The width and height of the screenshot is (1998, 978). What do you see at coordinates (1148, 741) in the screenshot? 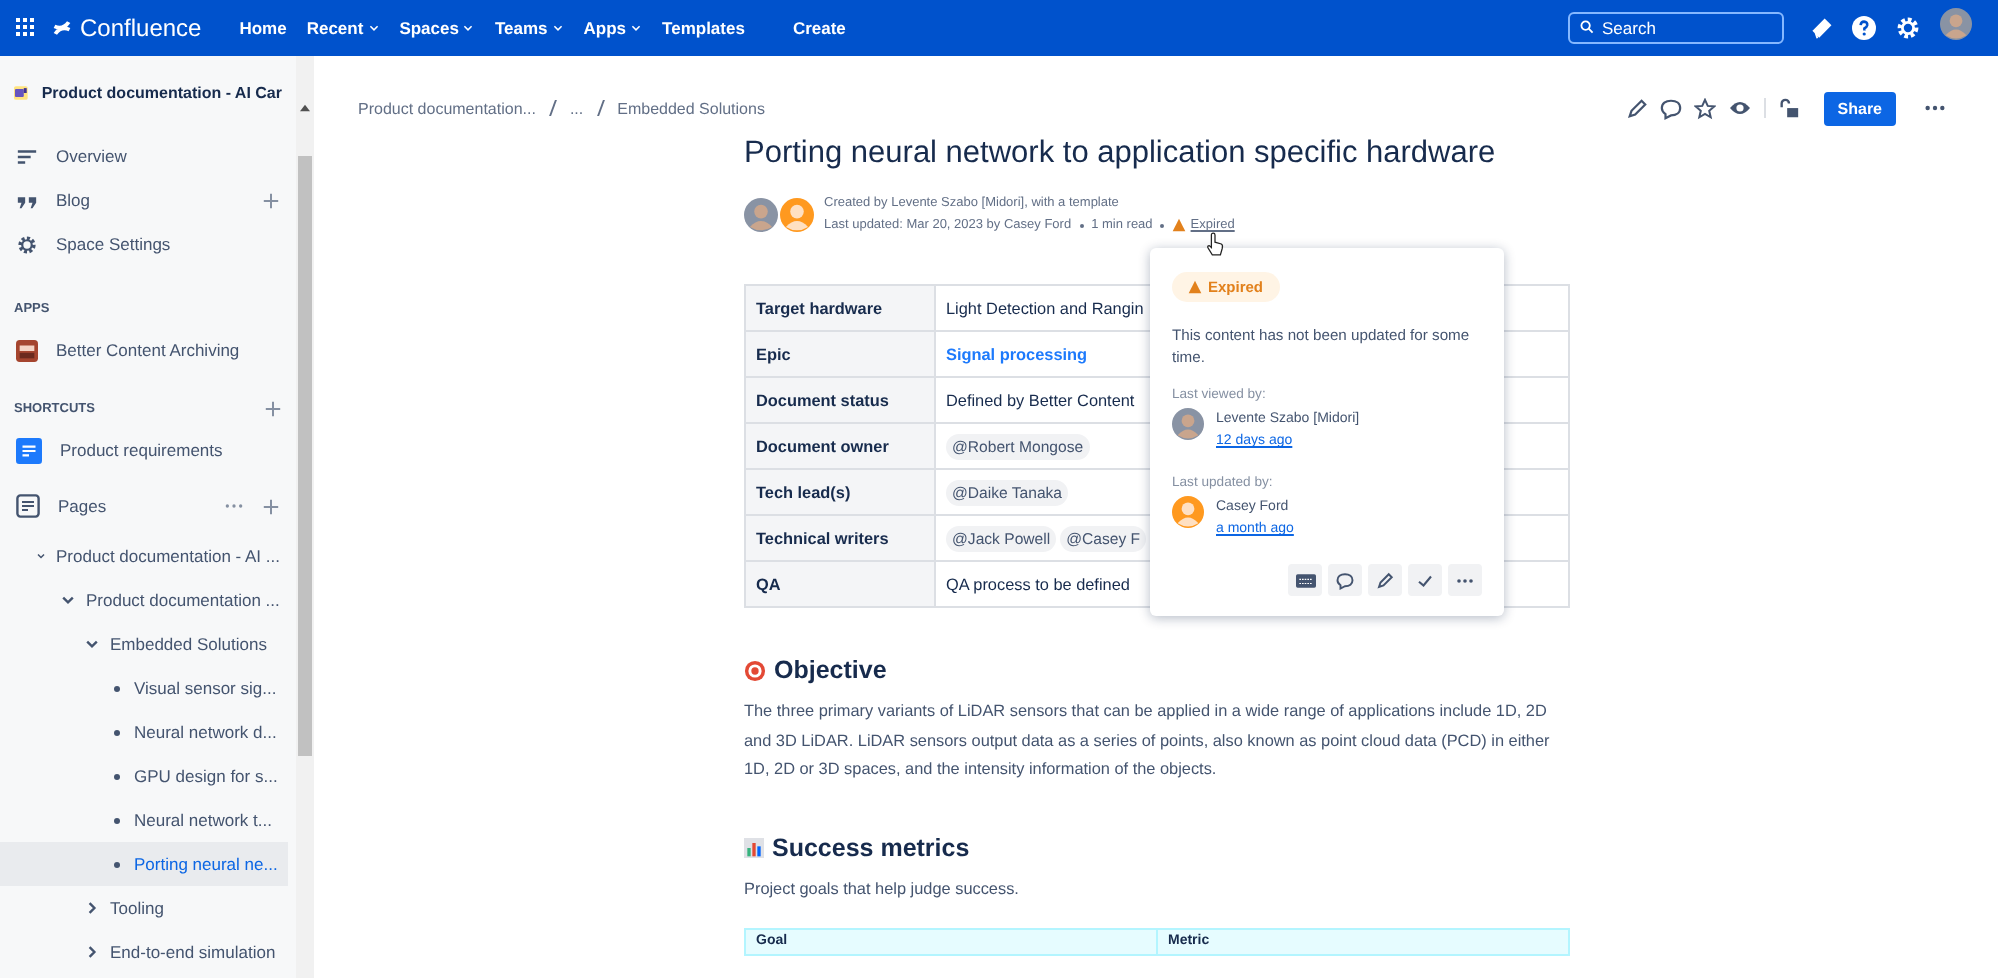
I see `section-text: The three primary variants of LiDAR sensors that can be applied in a wide range of applications include 1D, 2D and 3D LiDAR. LiDAR sensors output data as a series of points, also known as point cloud data (PCD) in either 1D, 2D or 3D spaces, and the intensity information of the objects.` at bounding box center [1148, 741].